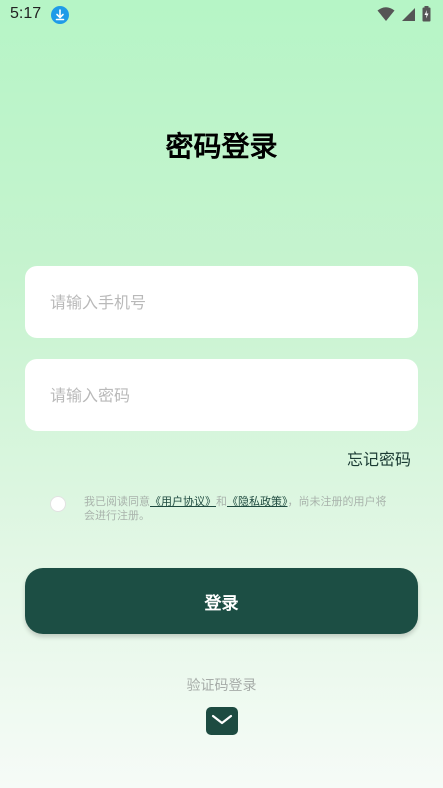 Image resolution: width=443 pixels, height=788 pixels. I want to click on agreement-prefix: 我已阅读同意, so click(117, 501).